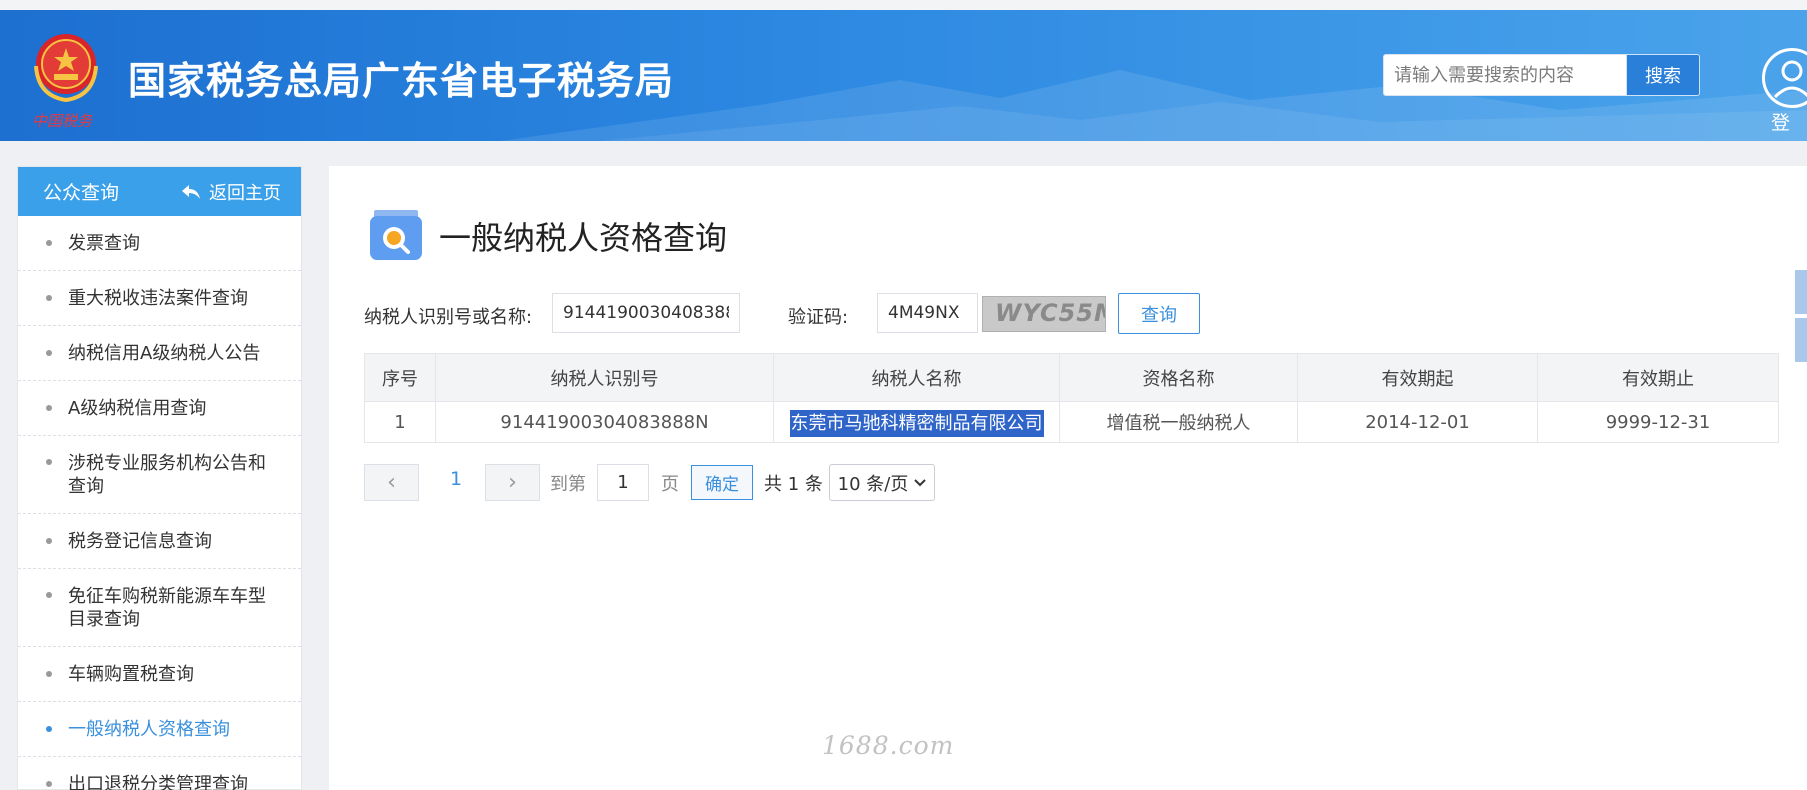 The image size is (1807, 790). I want to click on slogan: 中国税务, so click(62, 121).